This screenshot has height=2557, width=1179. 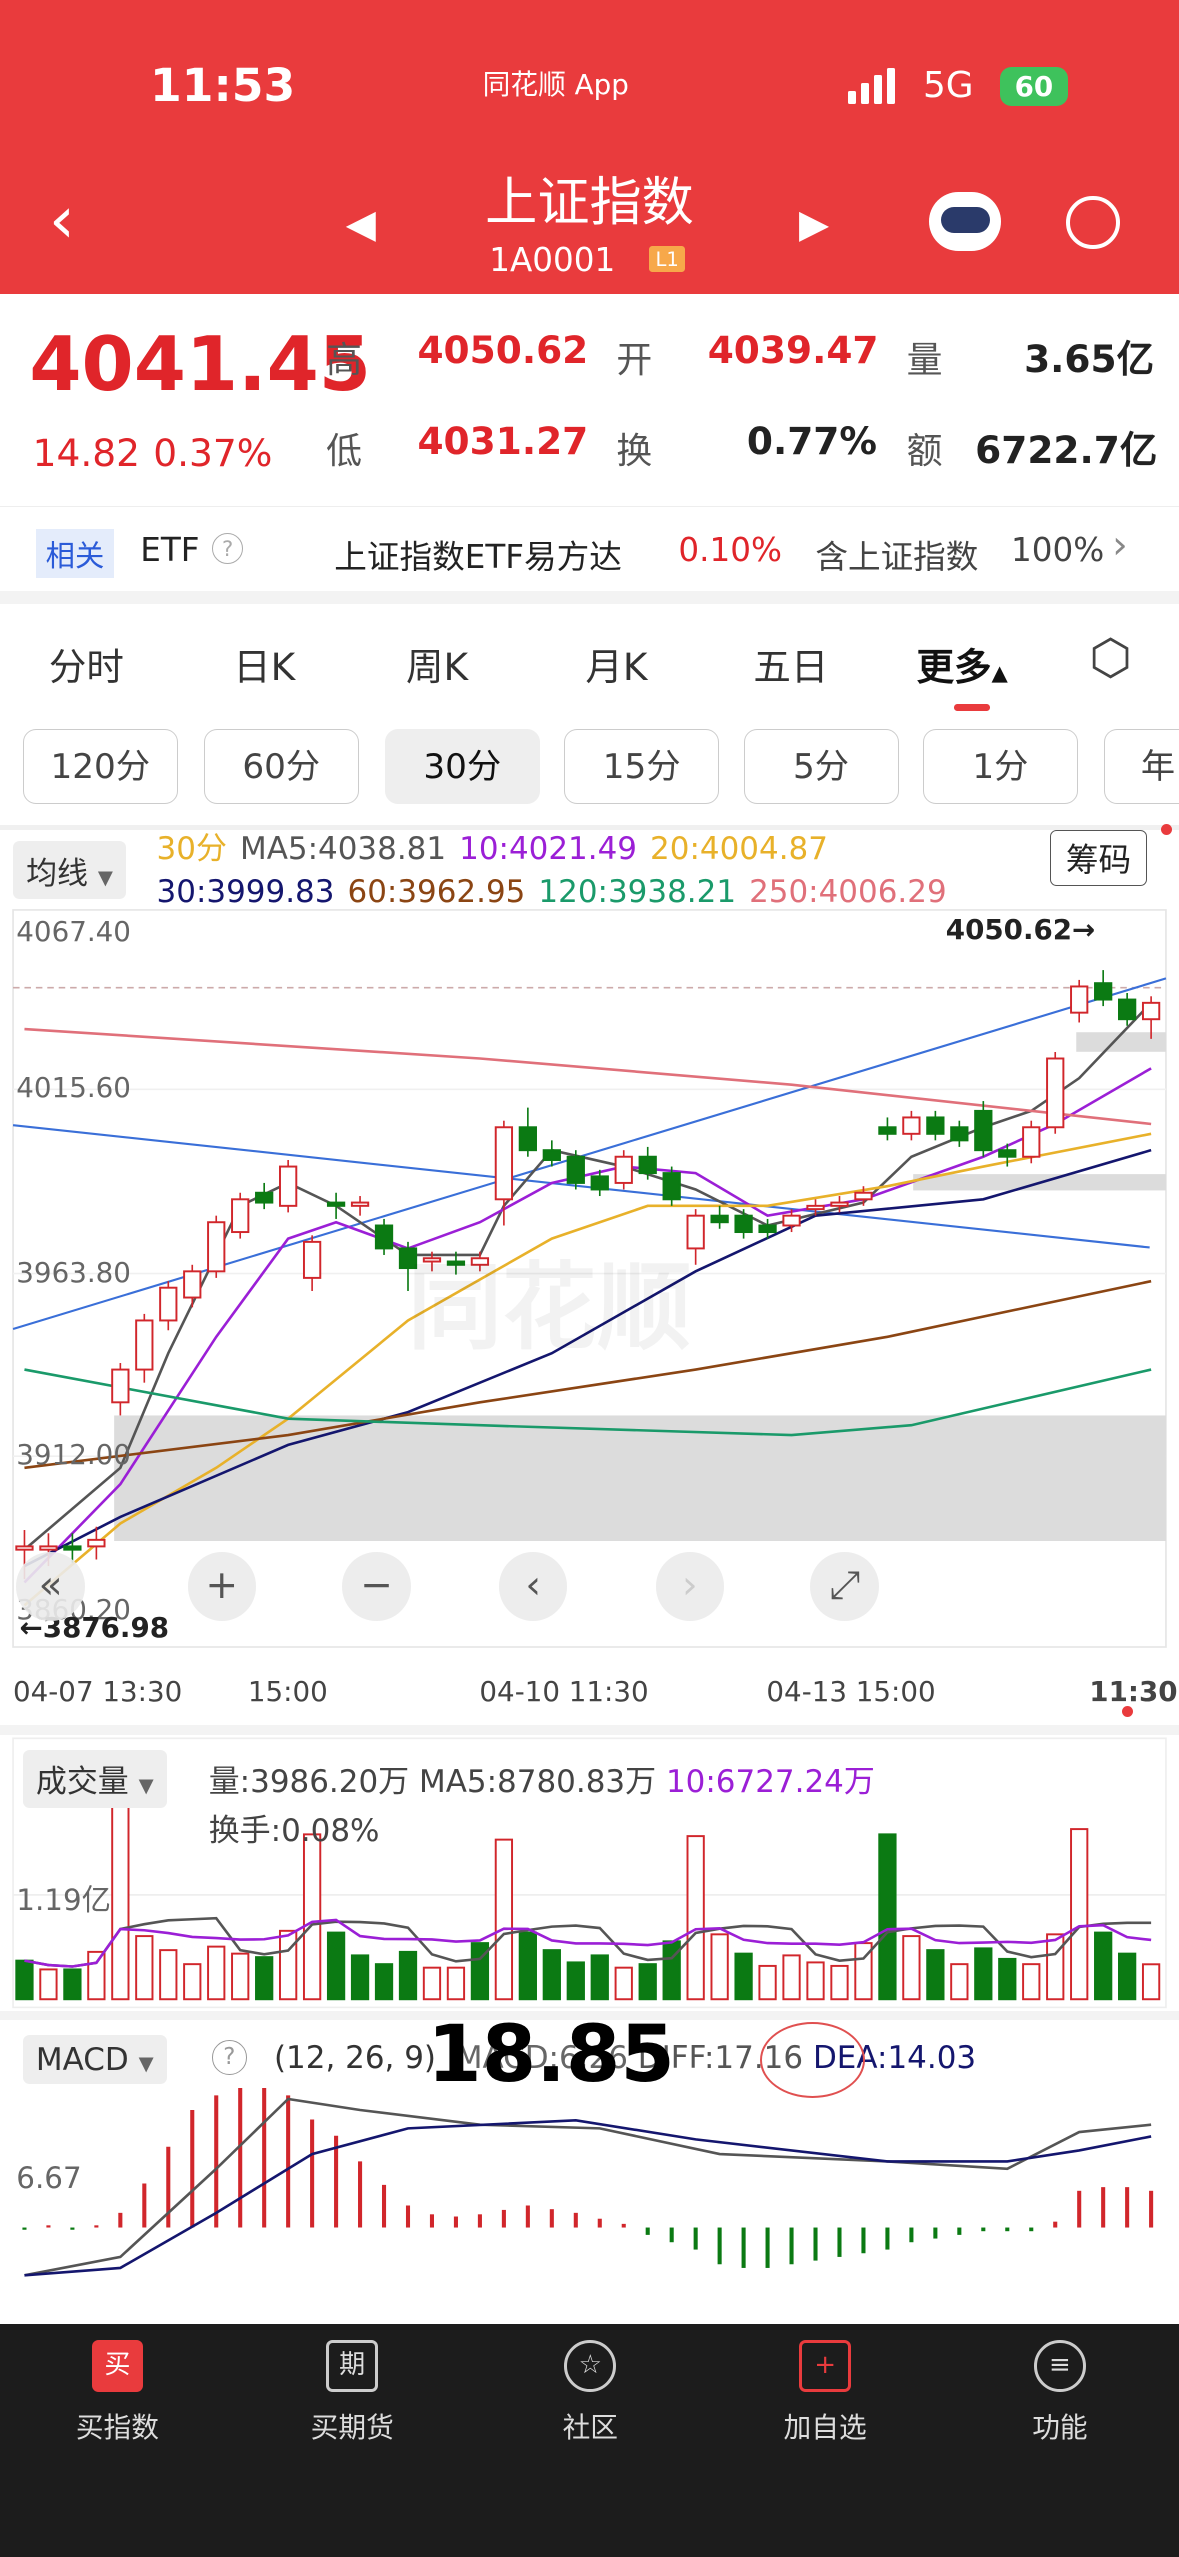 I want to click on volume-legend: 量:3986.20万 MA5:8780.83万 10:6727.24万, so click(x=682, y=1778).